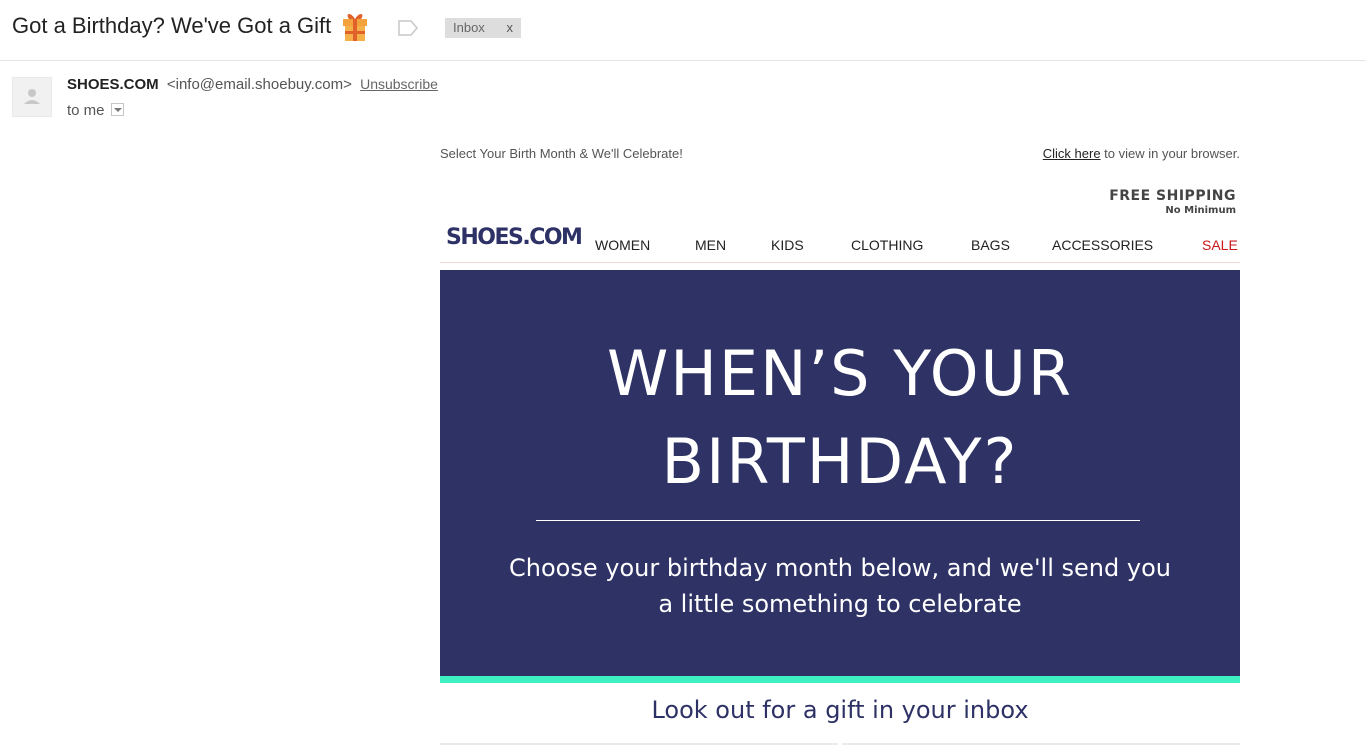  I want to click on email-subject: Got a Birthday? We've Got a Gift, so click(172, 25).